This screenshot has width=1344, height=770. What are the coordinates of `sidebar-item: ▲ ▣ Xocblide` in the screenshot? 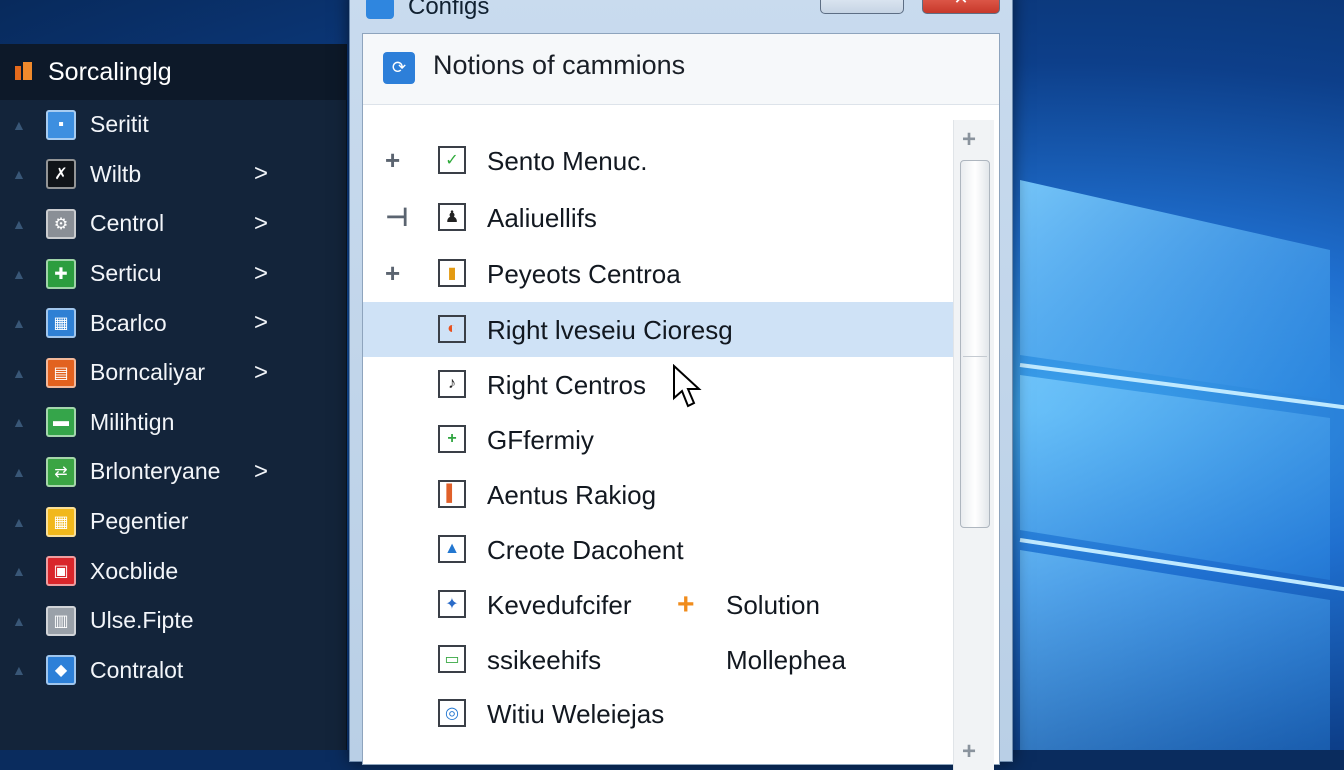 It's located at (173, 571).